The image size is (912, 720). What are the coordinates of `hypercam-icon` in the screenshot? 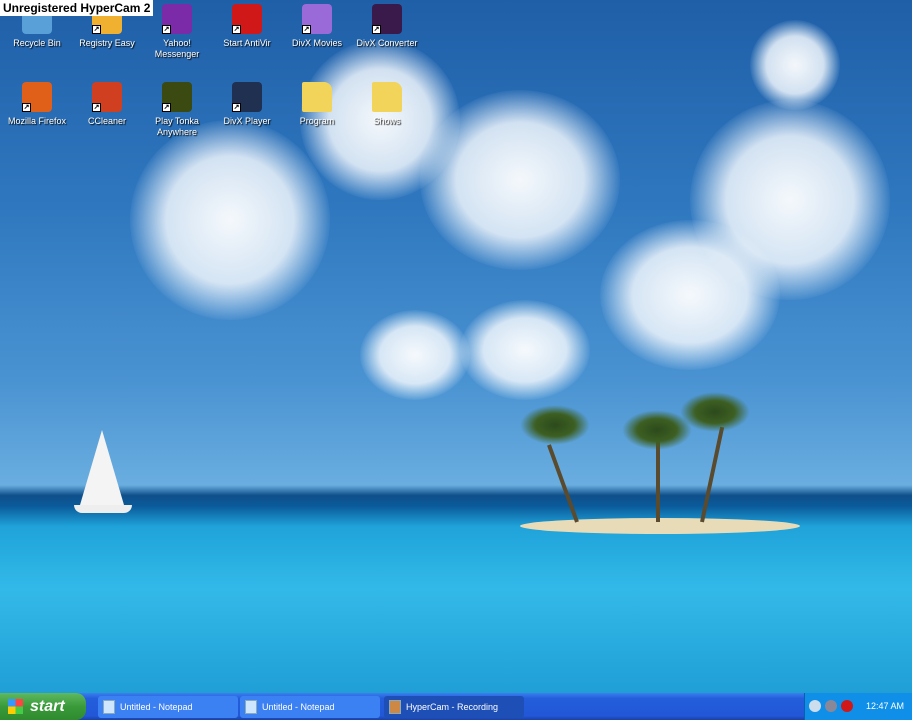 It's located at (395, 707).